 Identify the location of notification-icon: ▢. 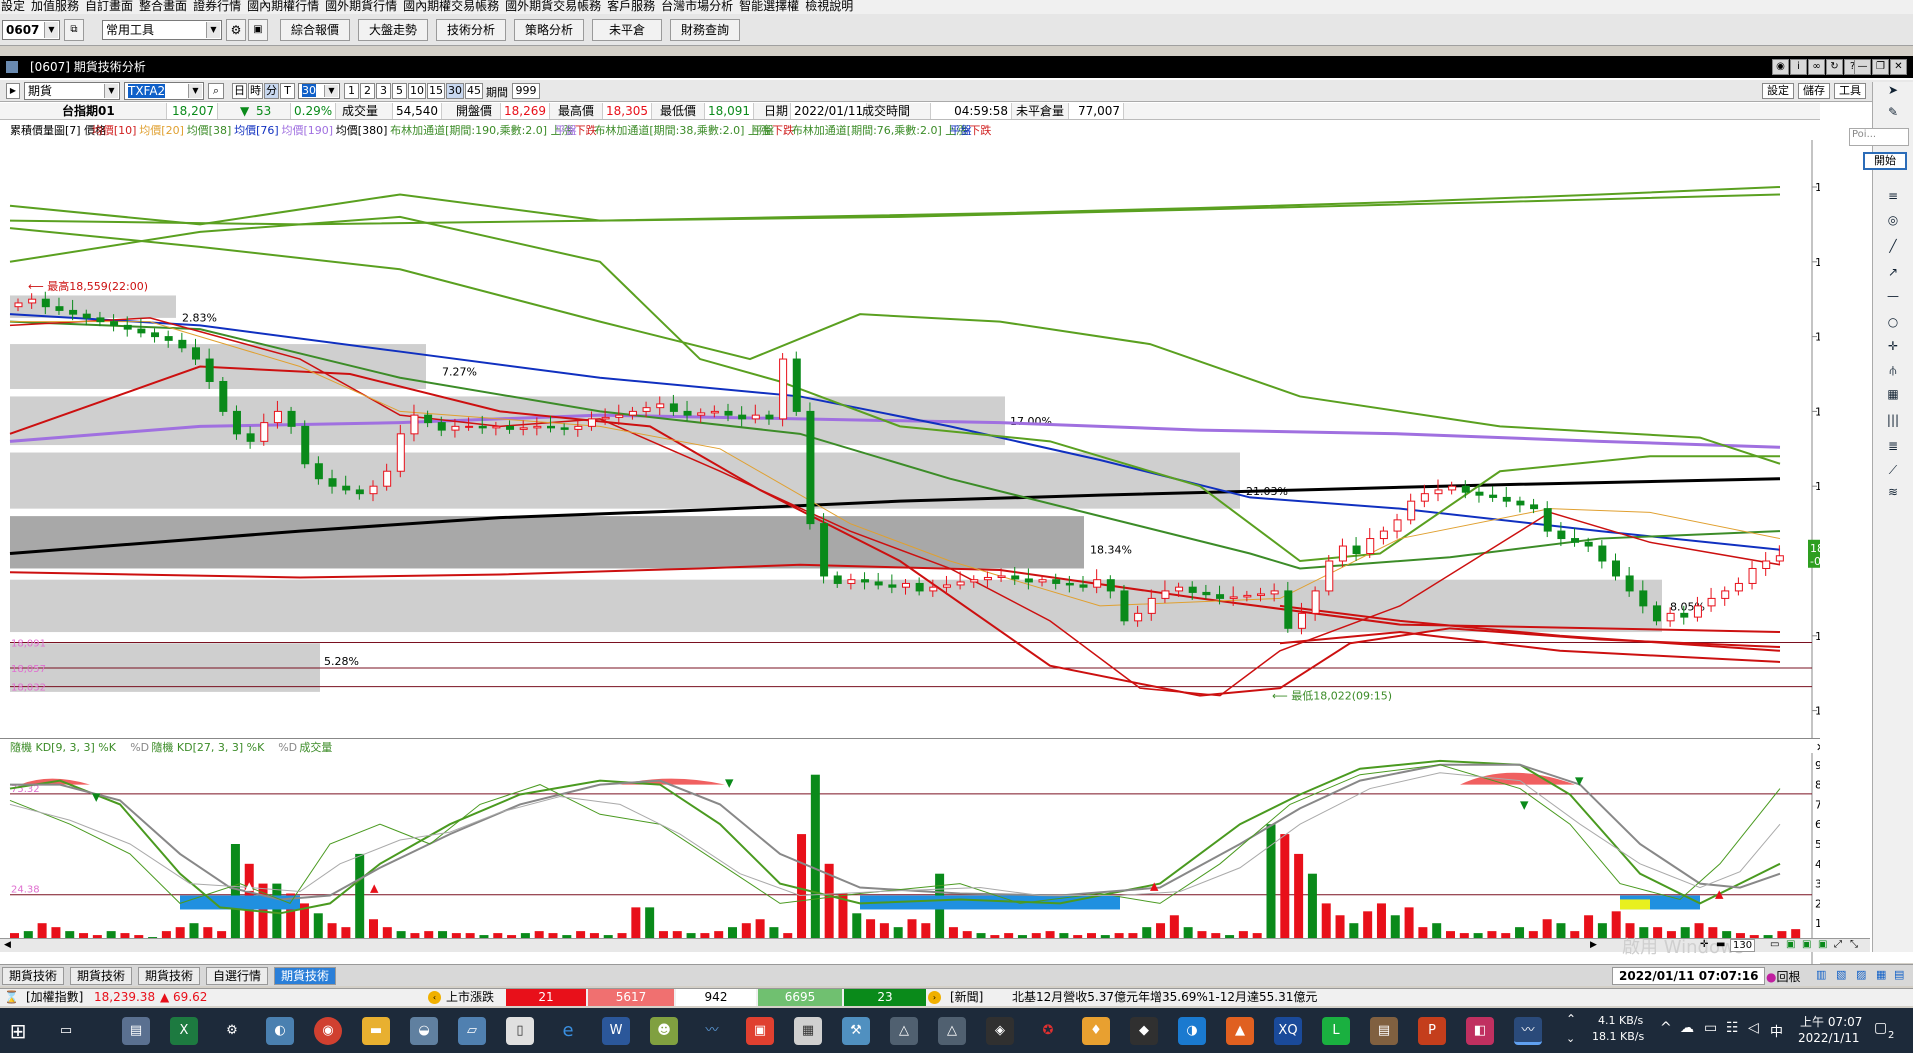
(1880, 1028).